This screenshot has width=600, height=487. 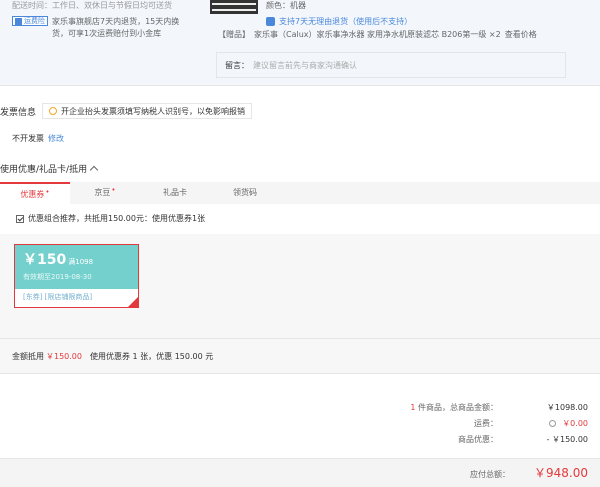 What do you see at coordinates (478, 439) in the screenshot?
I see `discount-label: 商品优惠：` at bounding box center [478, 439].